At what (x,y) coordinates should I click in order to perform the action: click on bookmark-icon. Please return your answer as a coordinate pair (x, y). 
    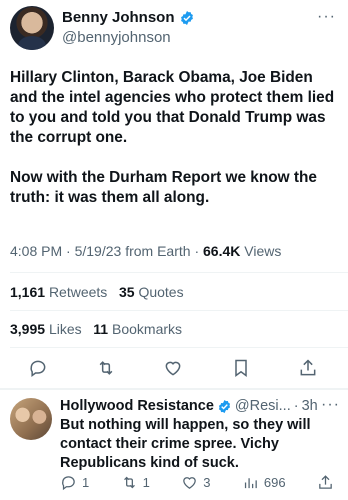
    Looking at the image, I should click on (241, 368).